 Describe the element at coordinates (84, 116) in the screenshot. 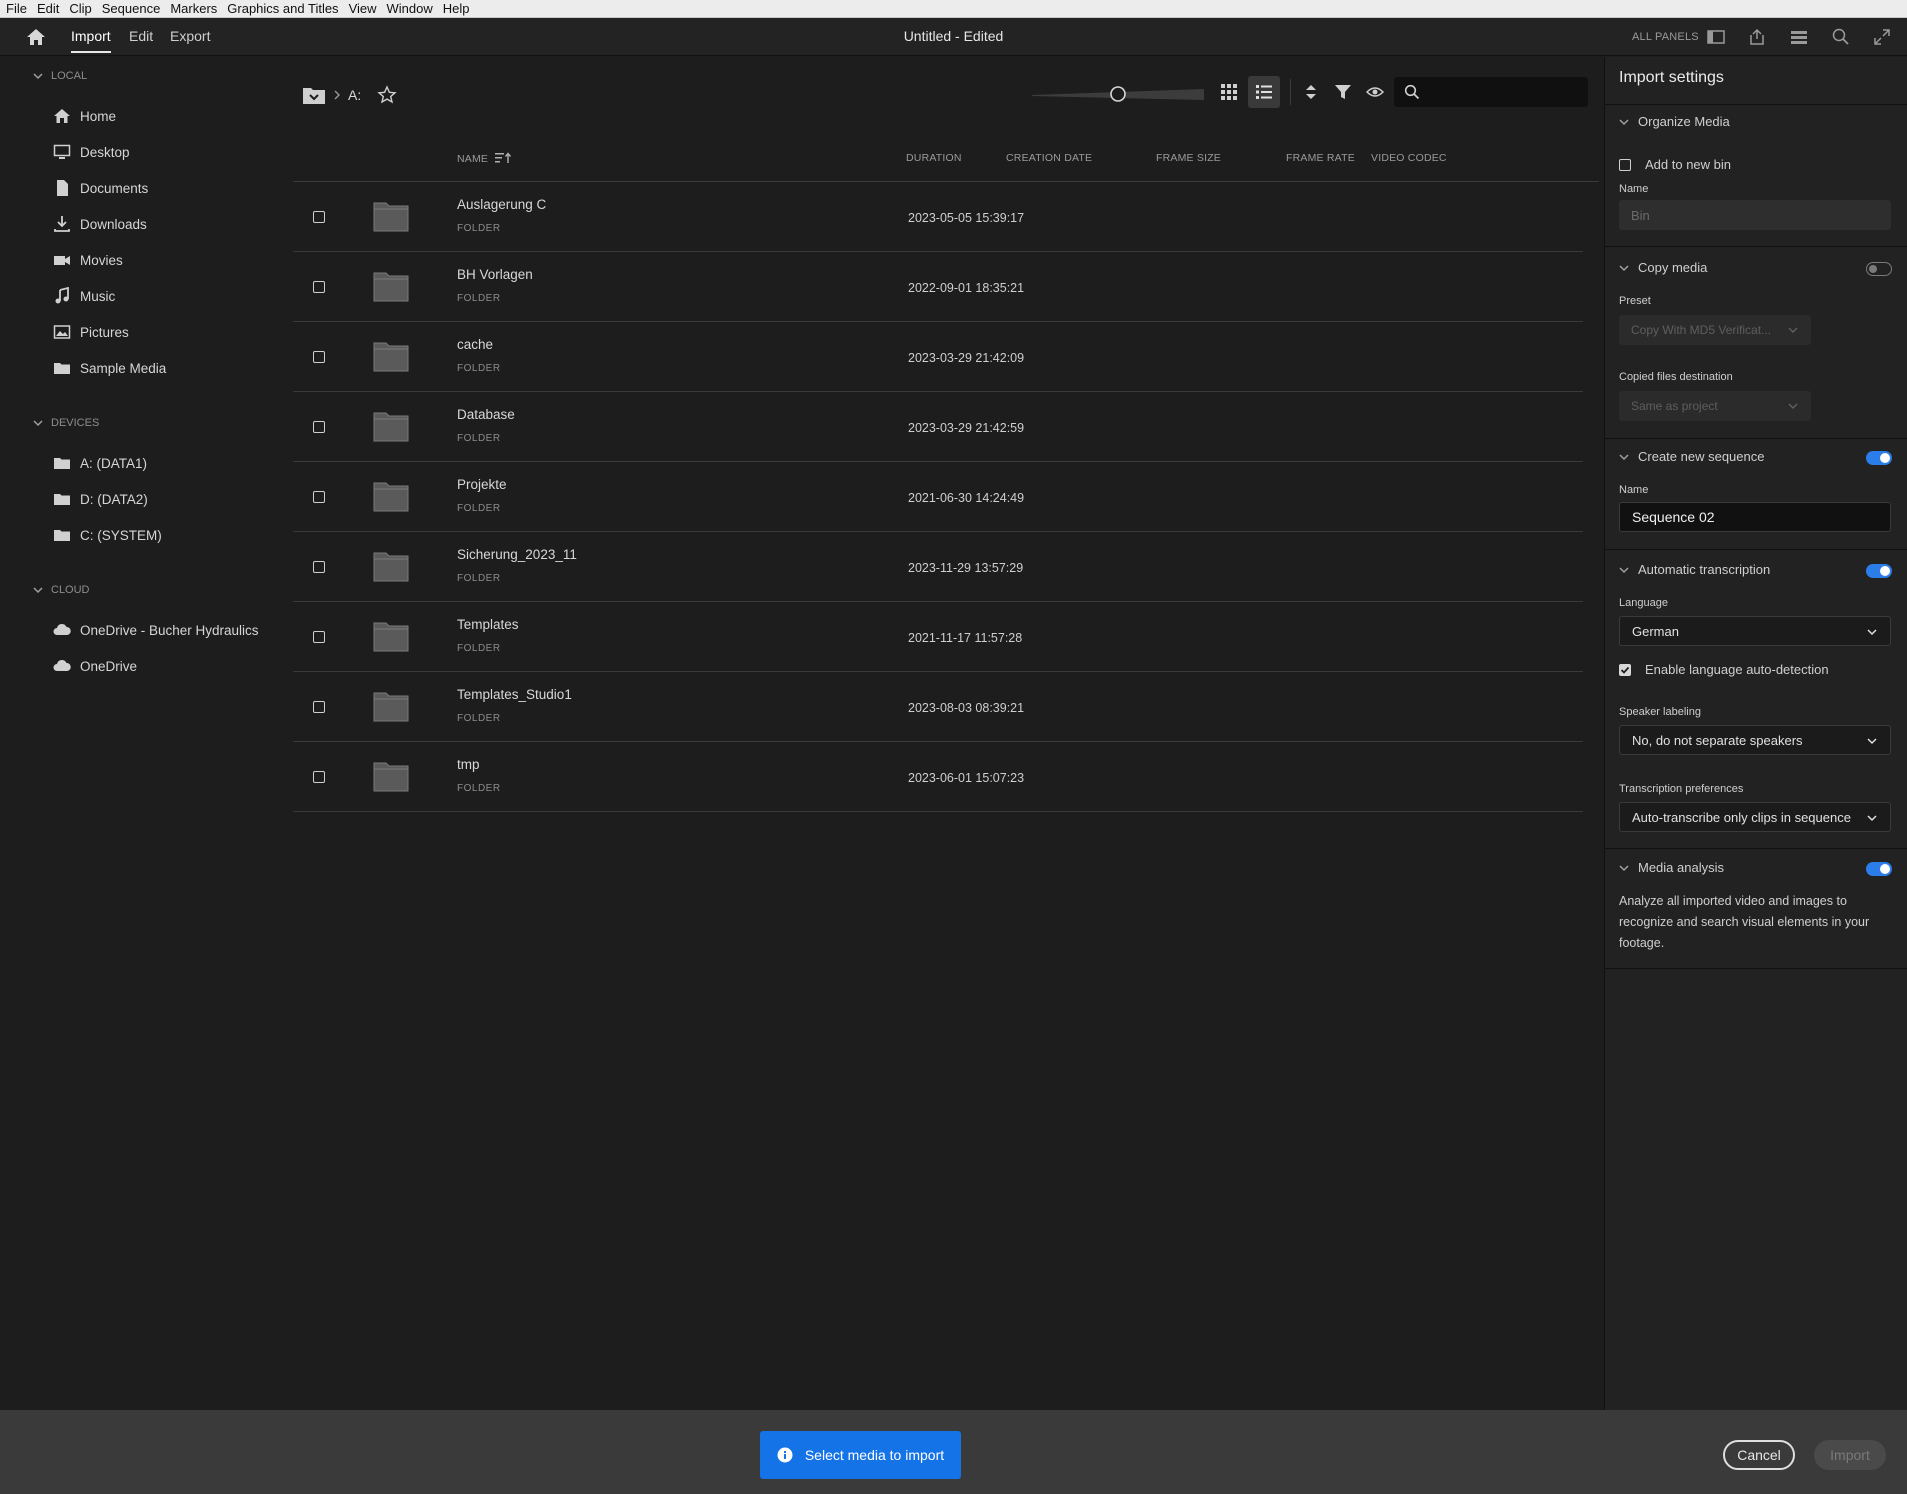

I see `sidebar-item-home: Home` at that location.